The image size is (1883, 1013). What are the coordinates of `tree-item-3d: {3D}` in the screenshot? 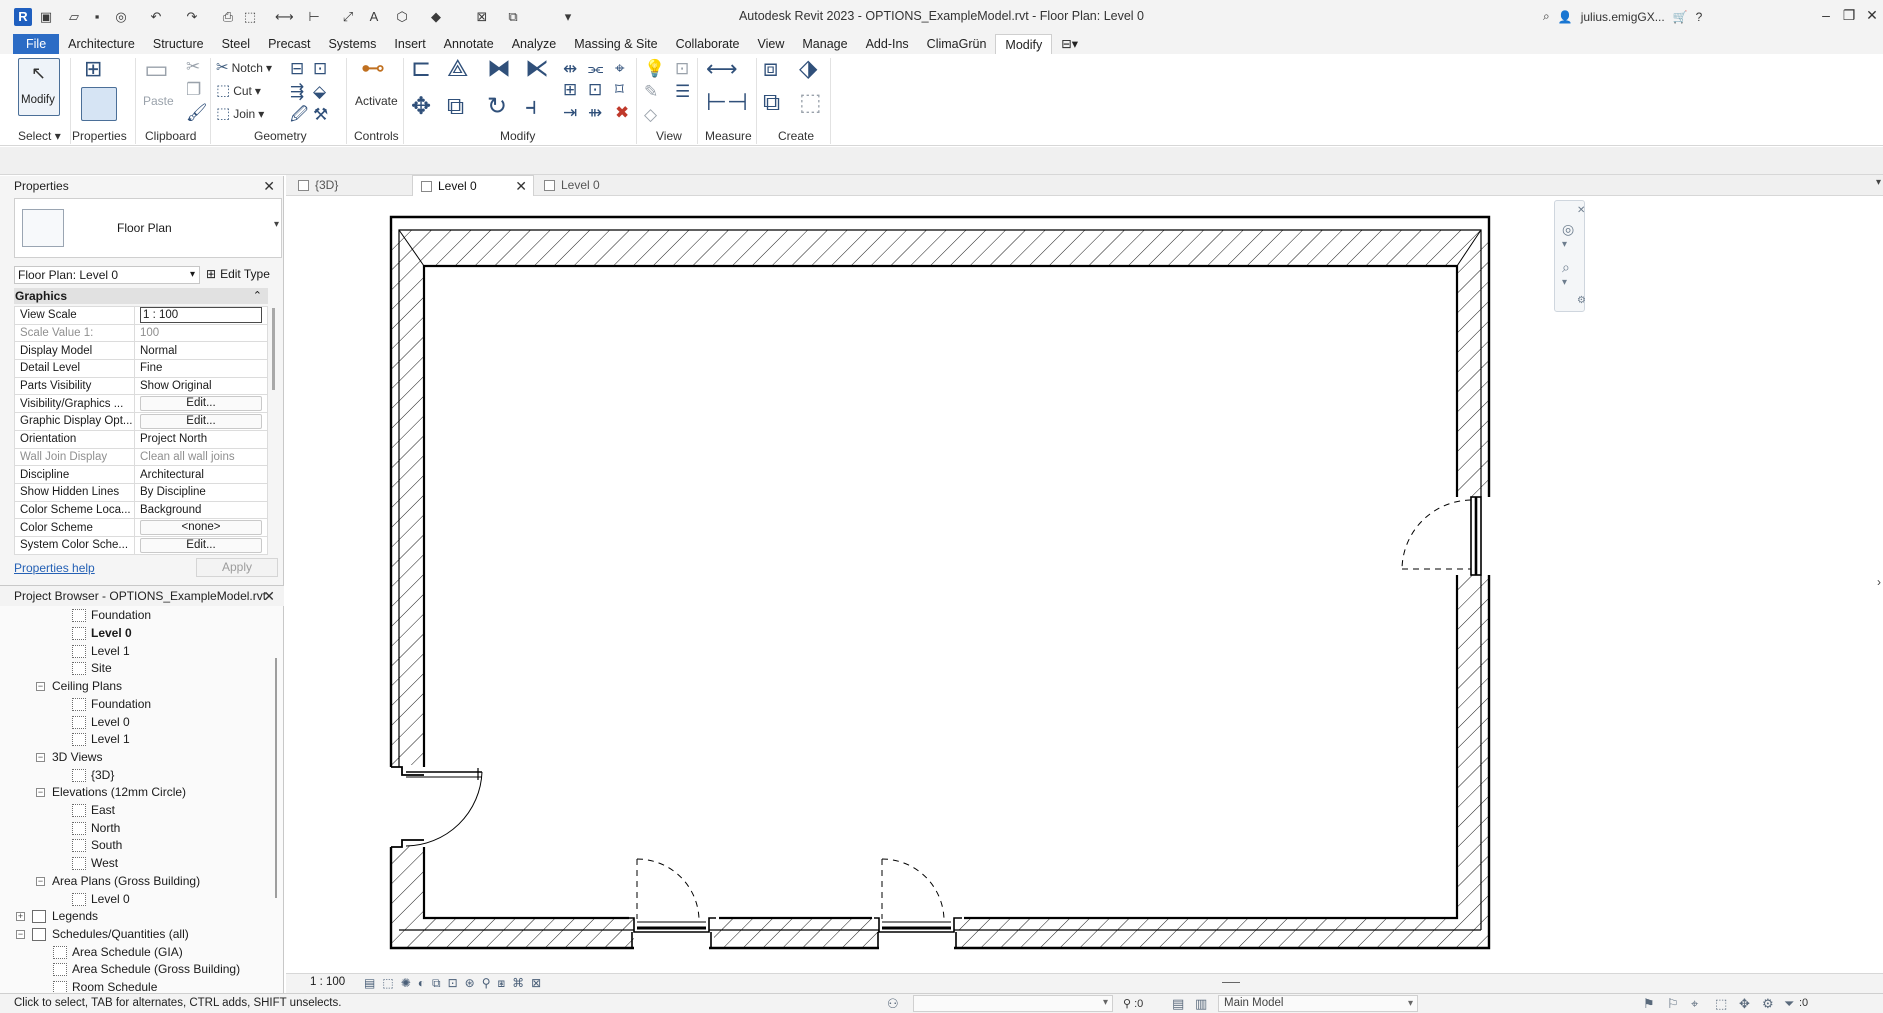 It's located at (93, 775).